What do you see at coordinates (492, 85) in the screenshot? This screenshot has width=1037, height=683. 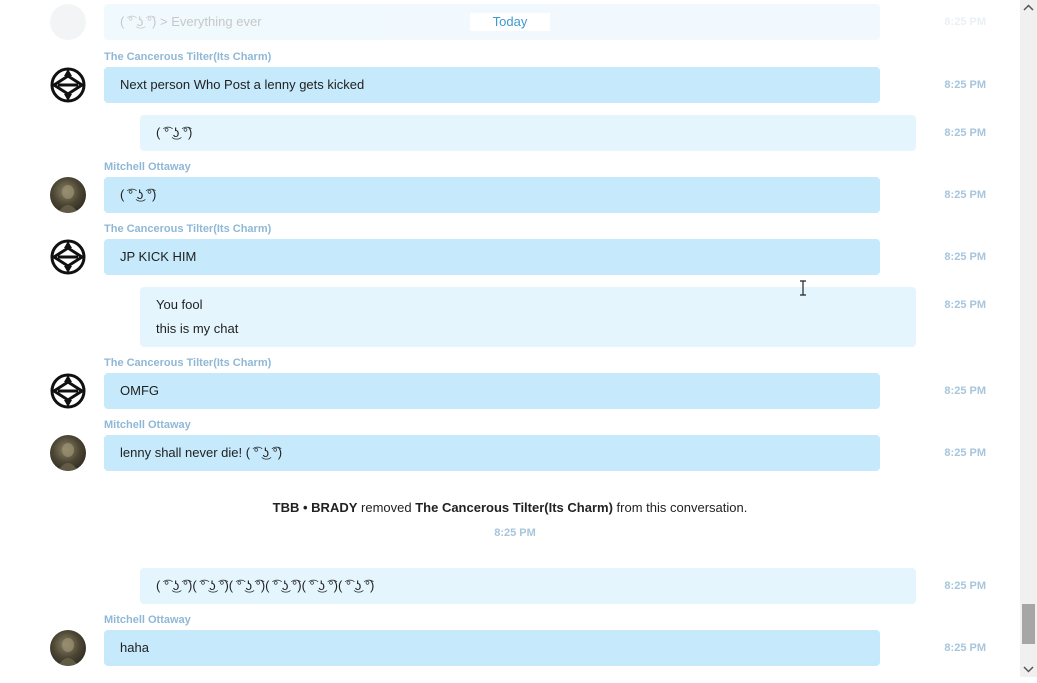 I see `message-bubble: Next person Who Post a lenny gets kicked` at bounding box center [492, 85].